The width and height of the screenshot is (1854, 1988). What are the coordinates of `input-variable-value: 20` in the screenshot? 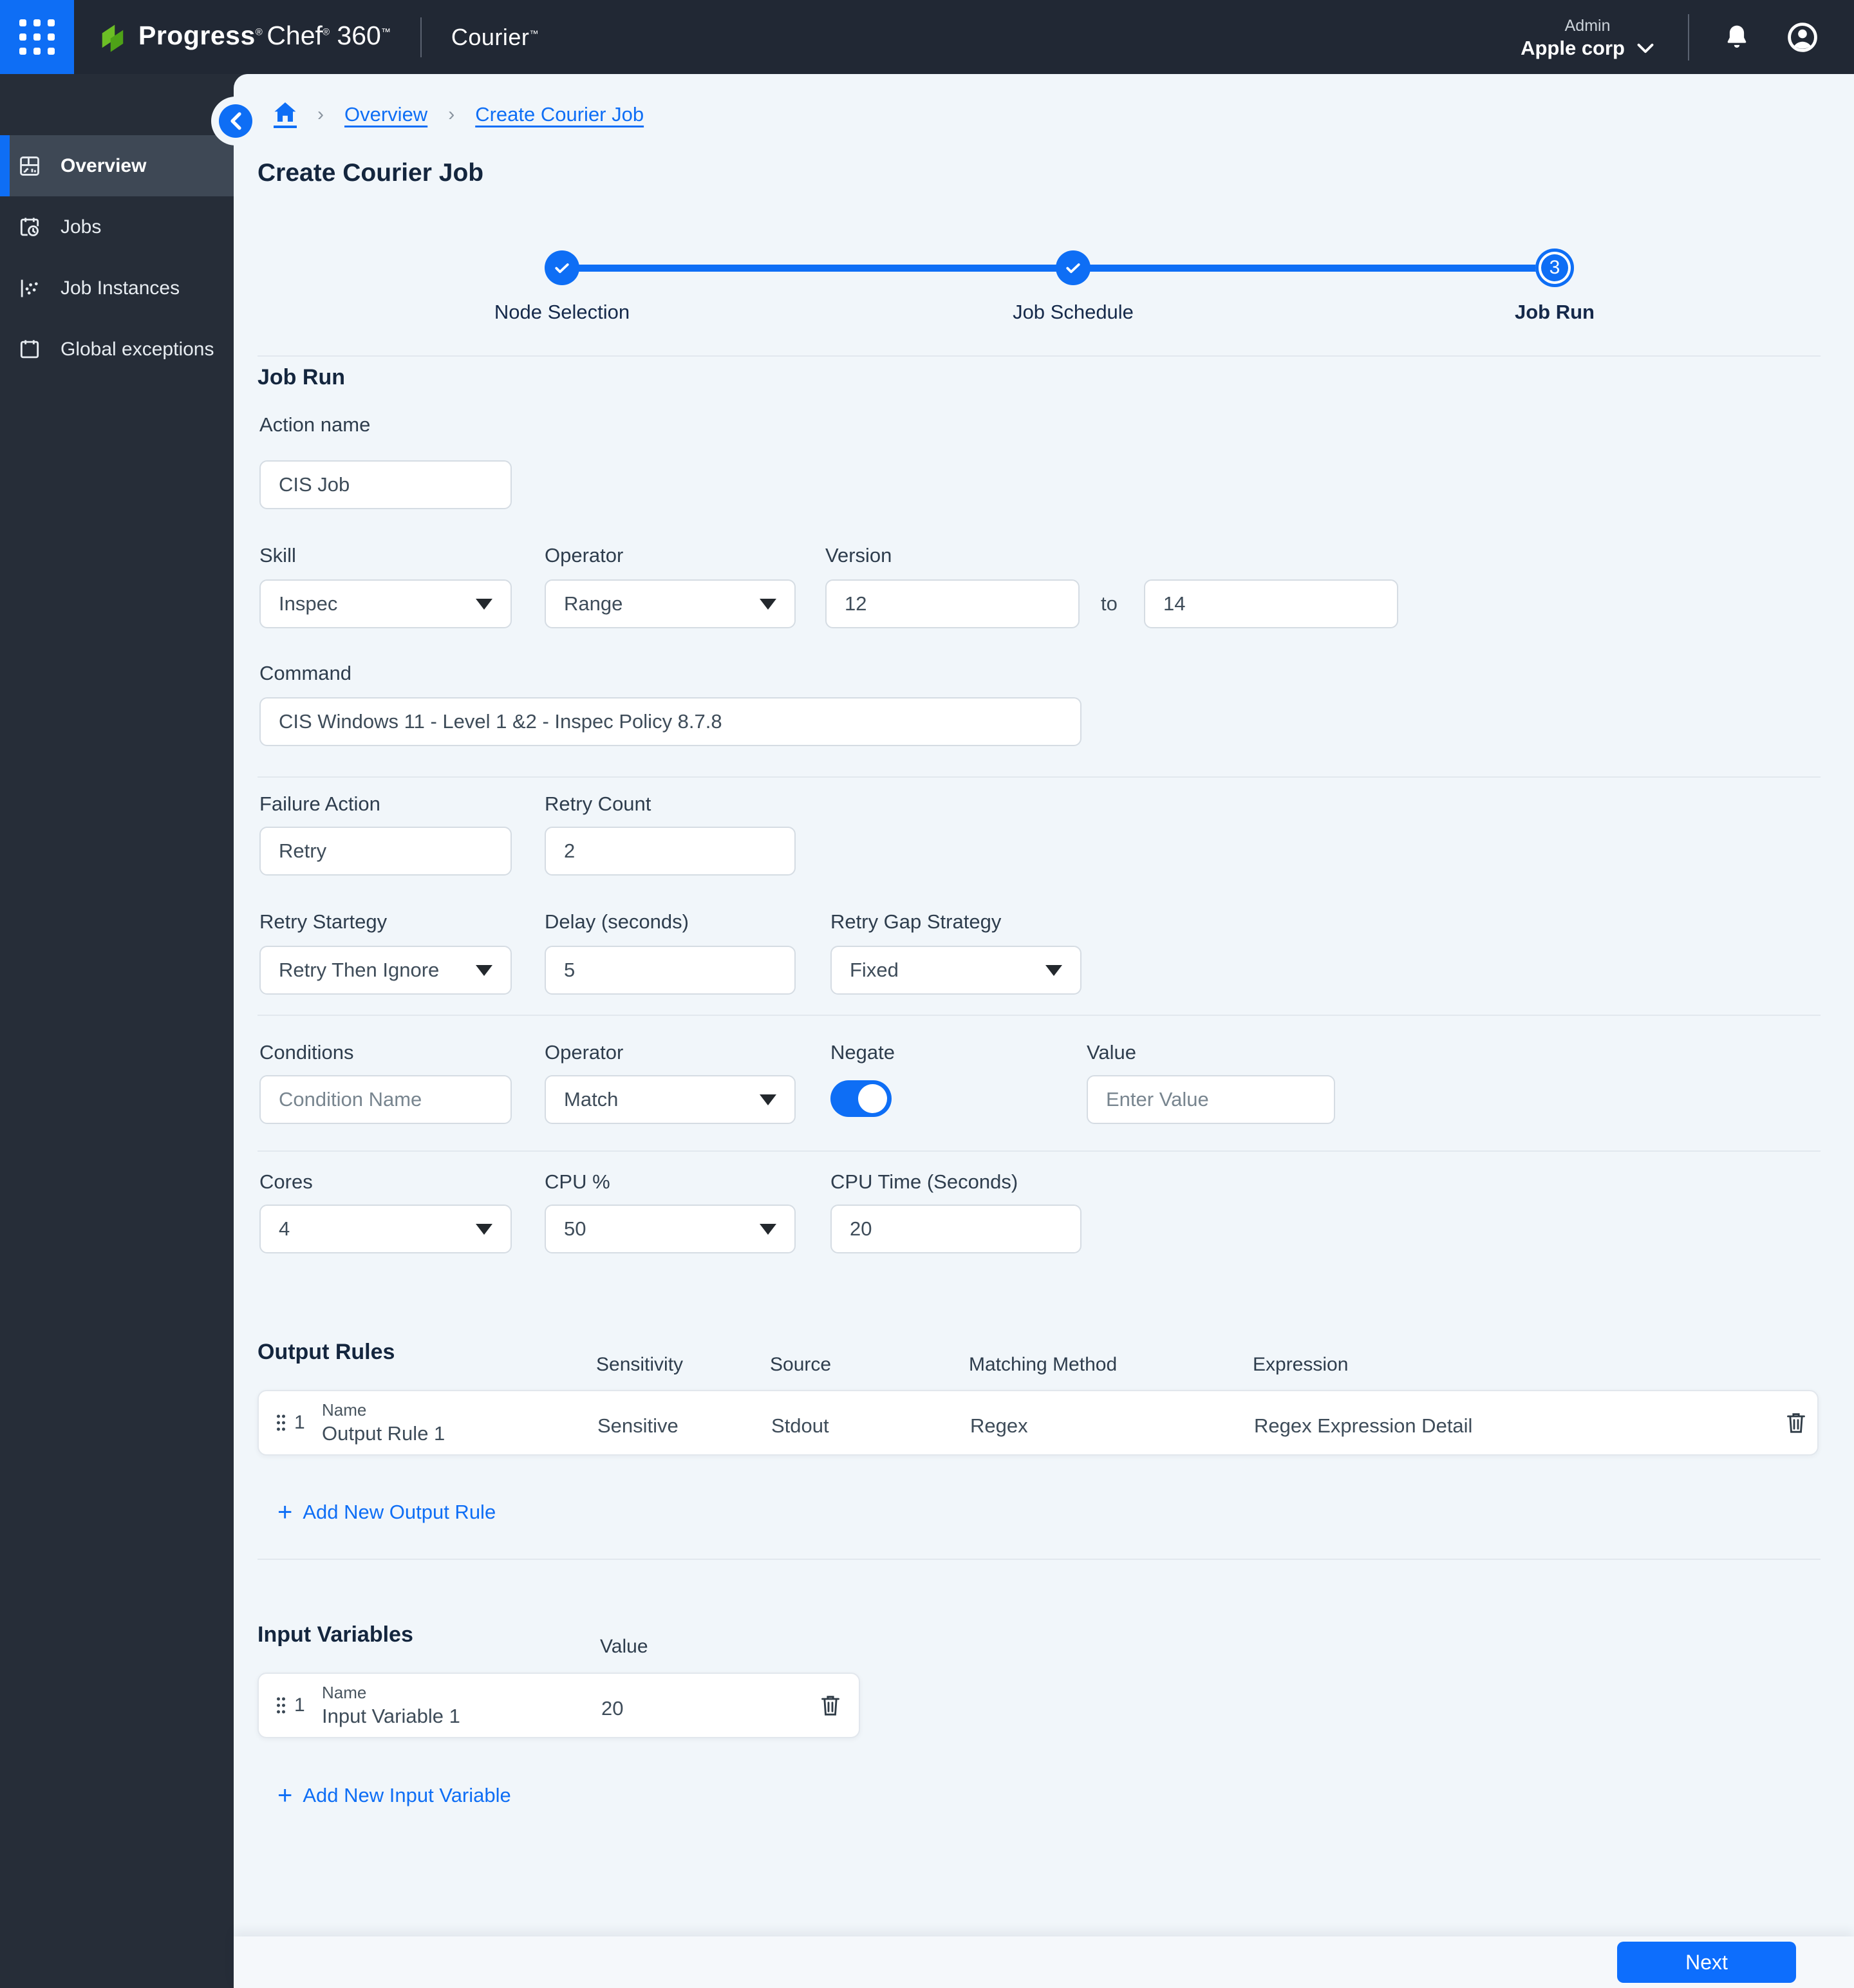 It's located at (612, 1708).